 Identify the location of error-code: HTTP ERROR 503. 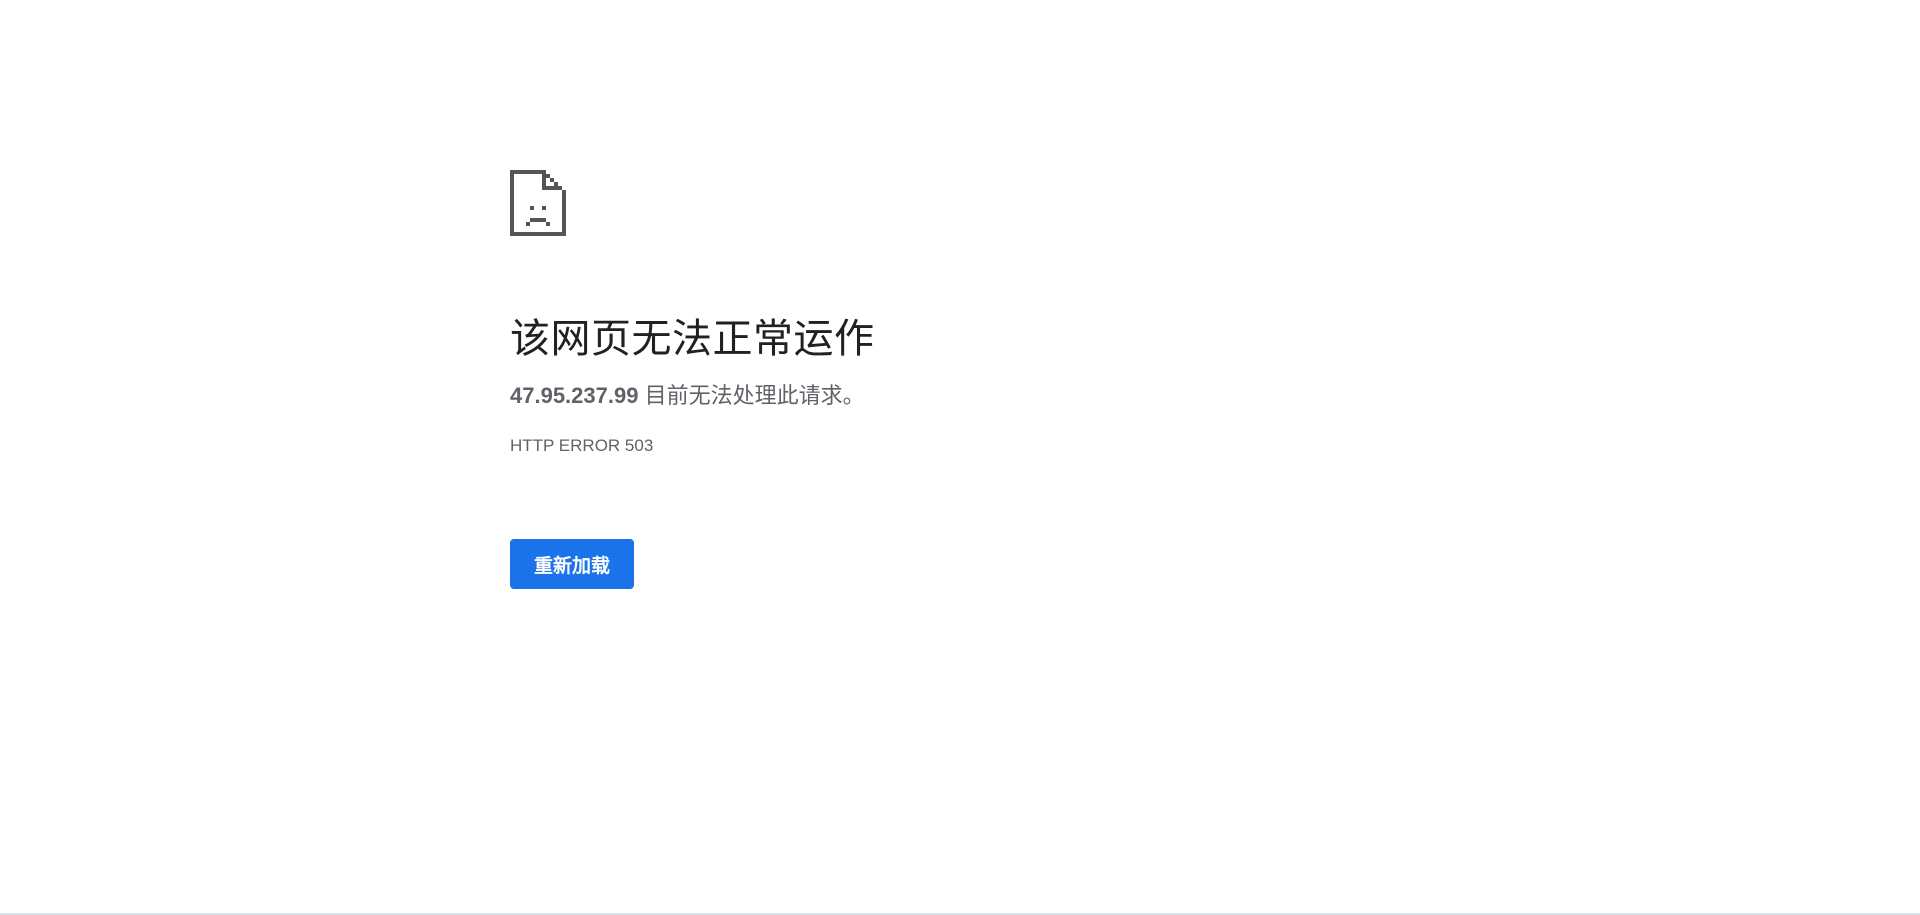
(582, 445).